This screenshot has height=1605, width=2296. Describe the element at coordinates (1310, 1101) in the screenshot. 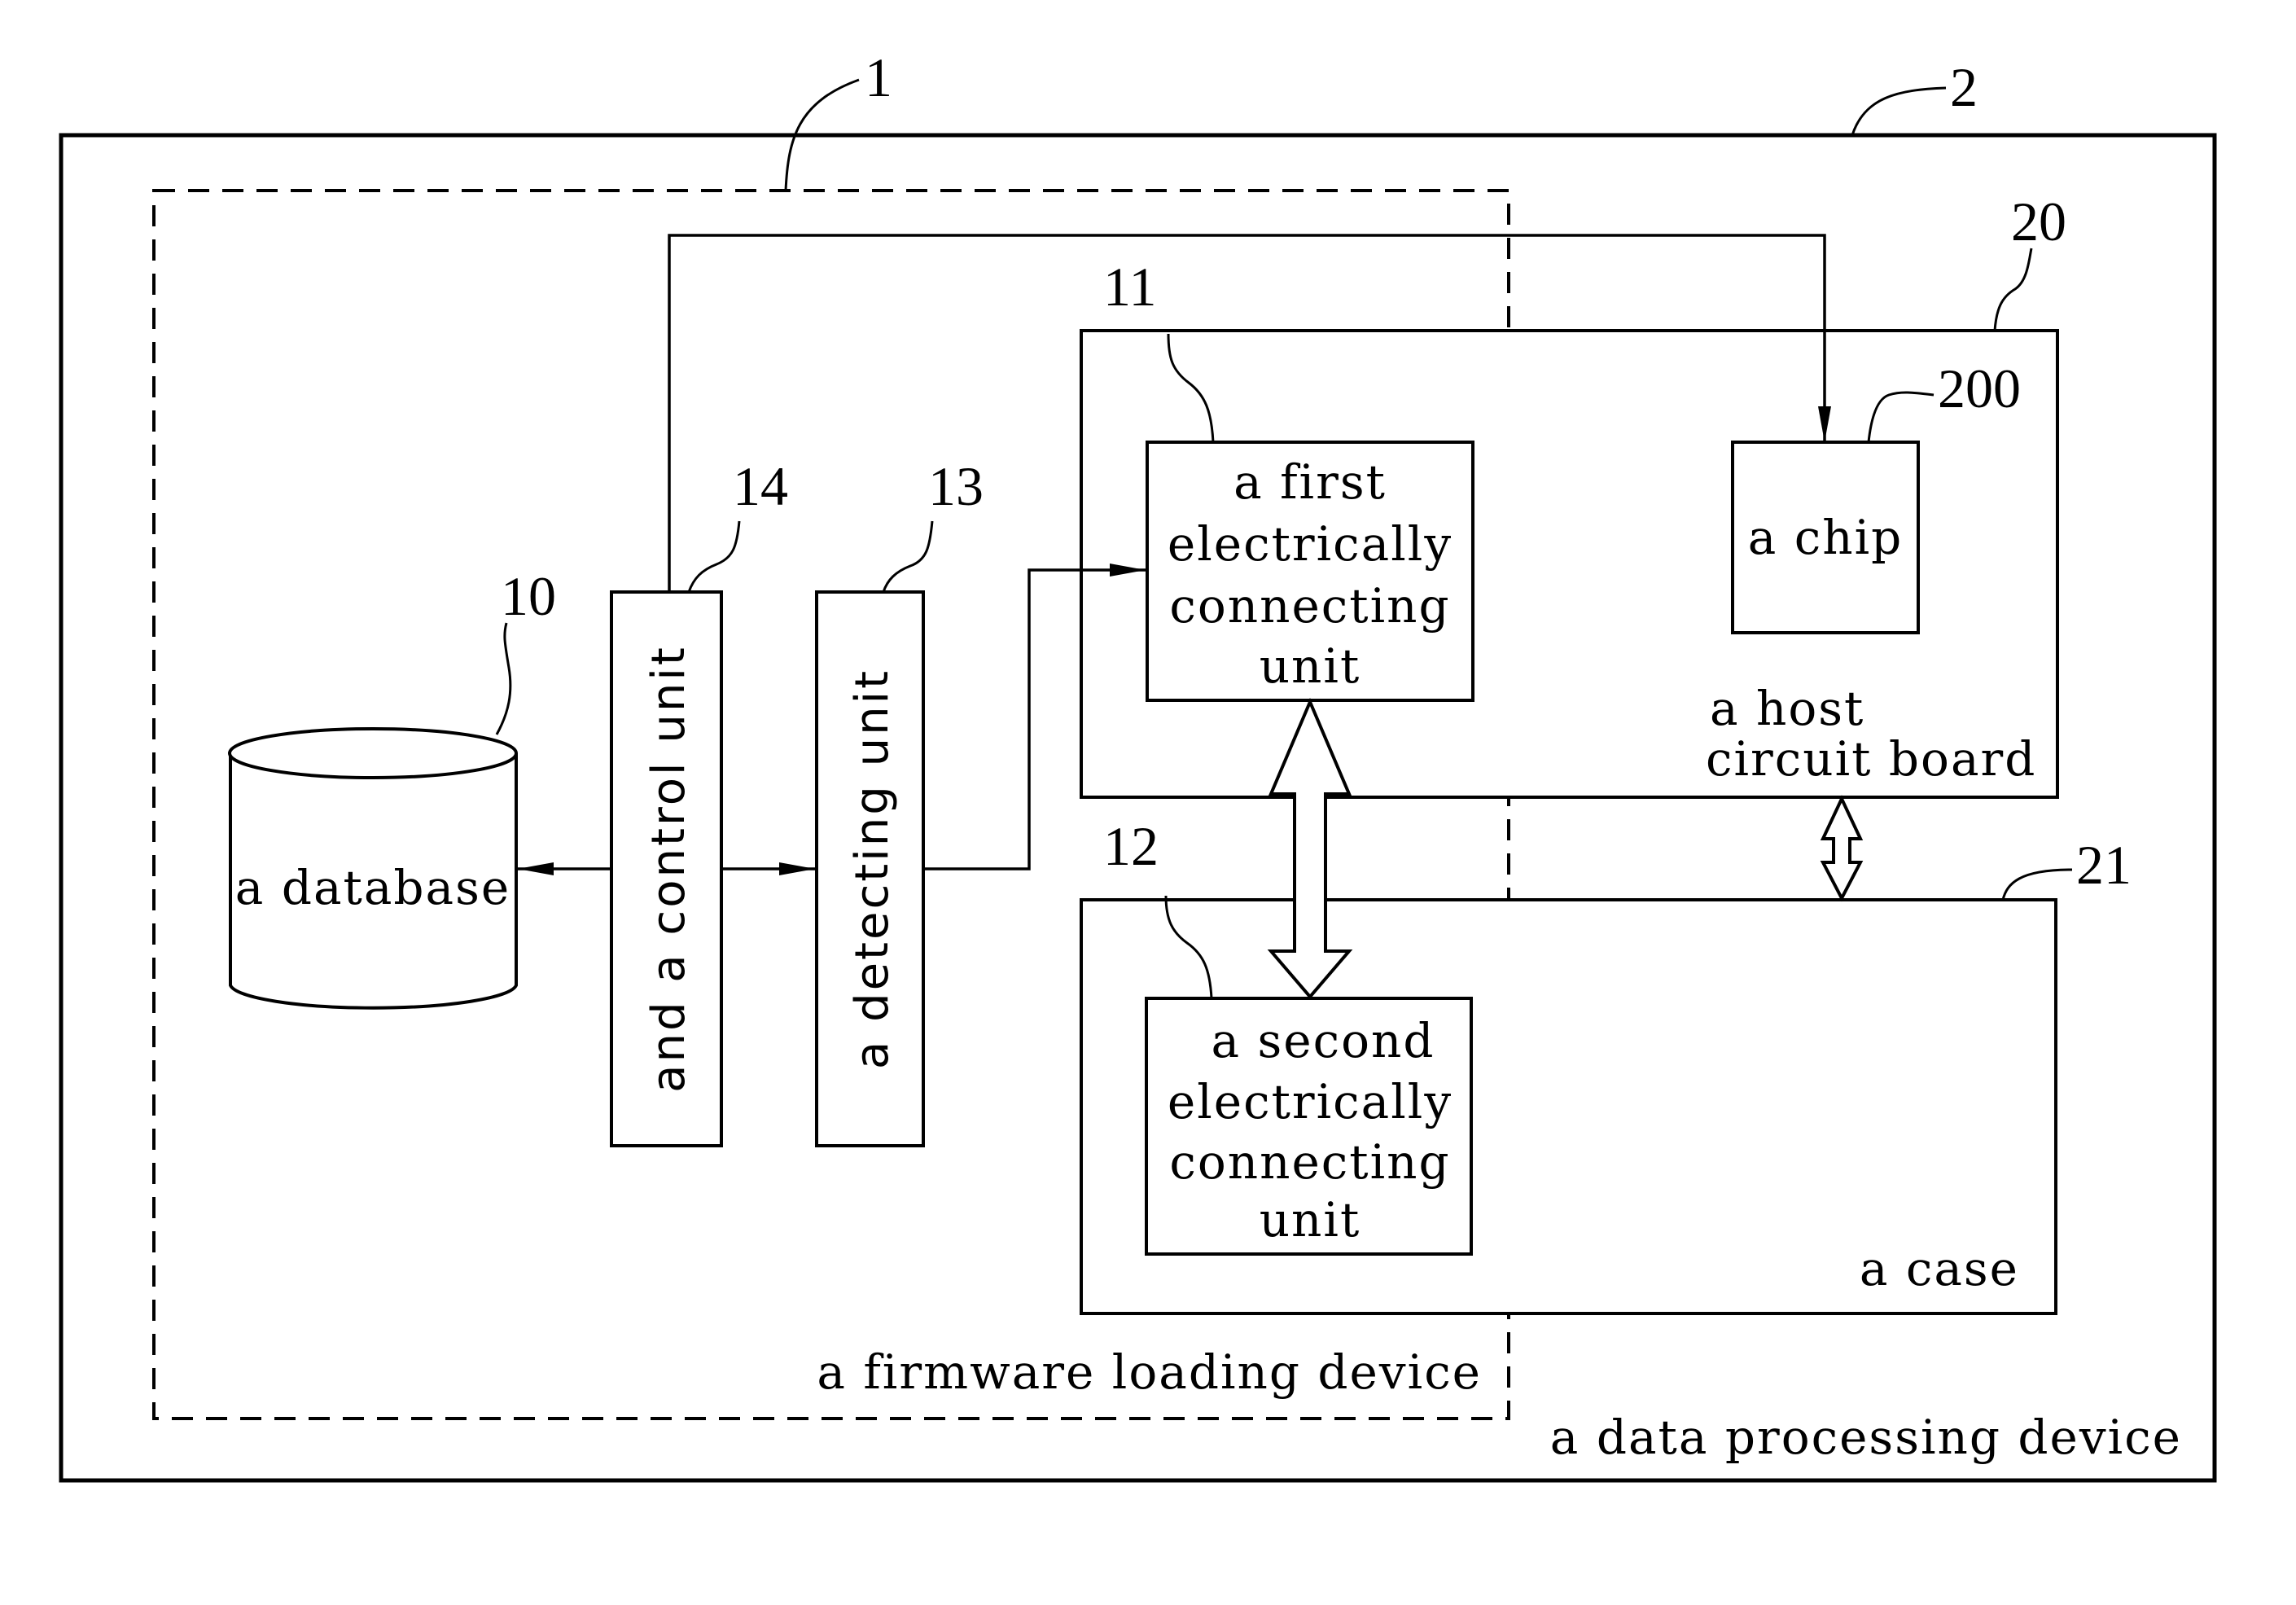

I see `second-unit-line-2: electrically` at that location.